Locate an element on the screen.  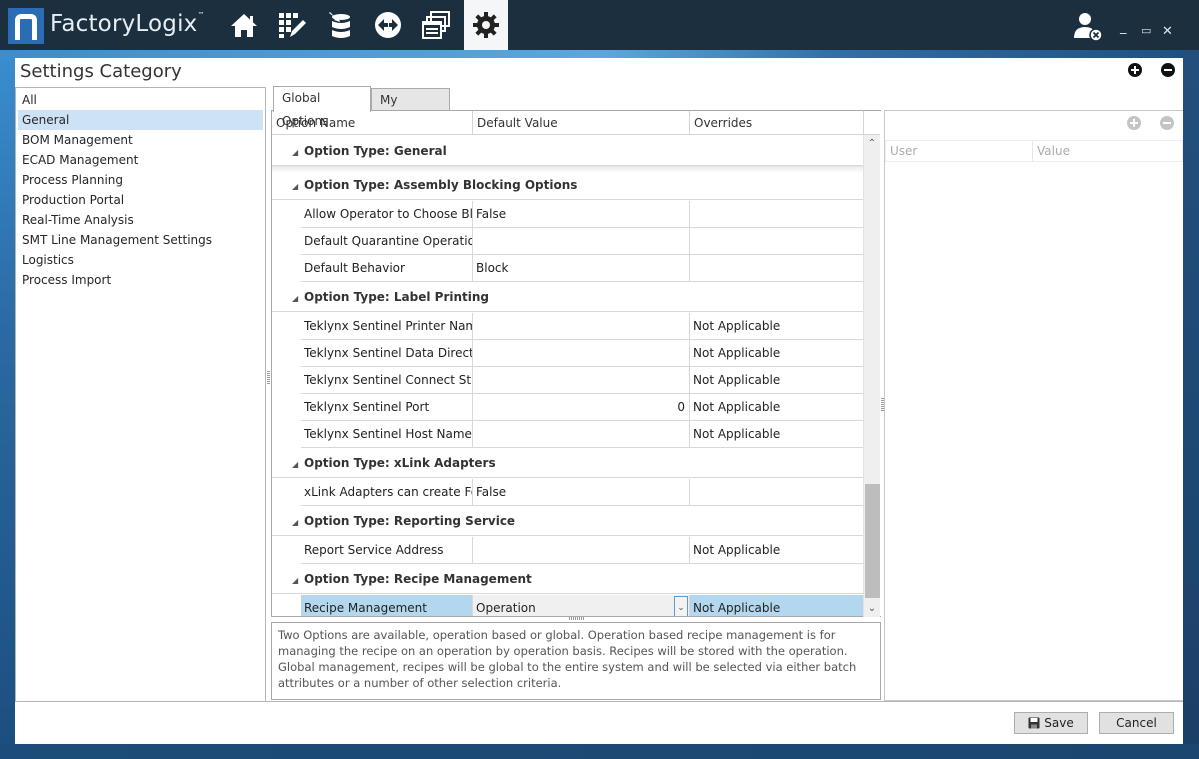
option-name-cell: Teklynx Sentinel Printer Names is located at coordinates (387, 326).